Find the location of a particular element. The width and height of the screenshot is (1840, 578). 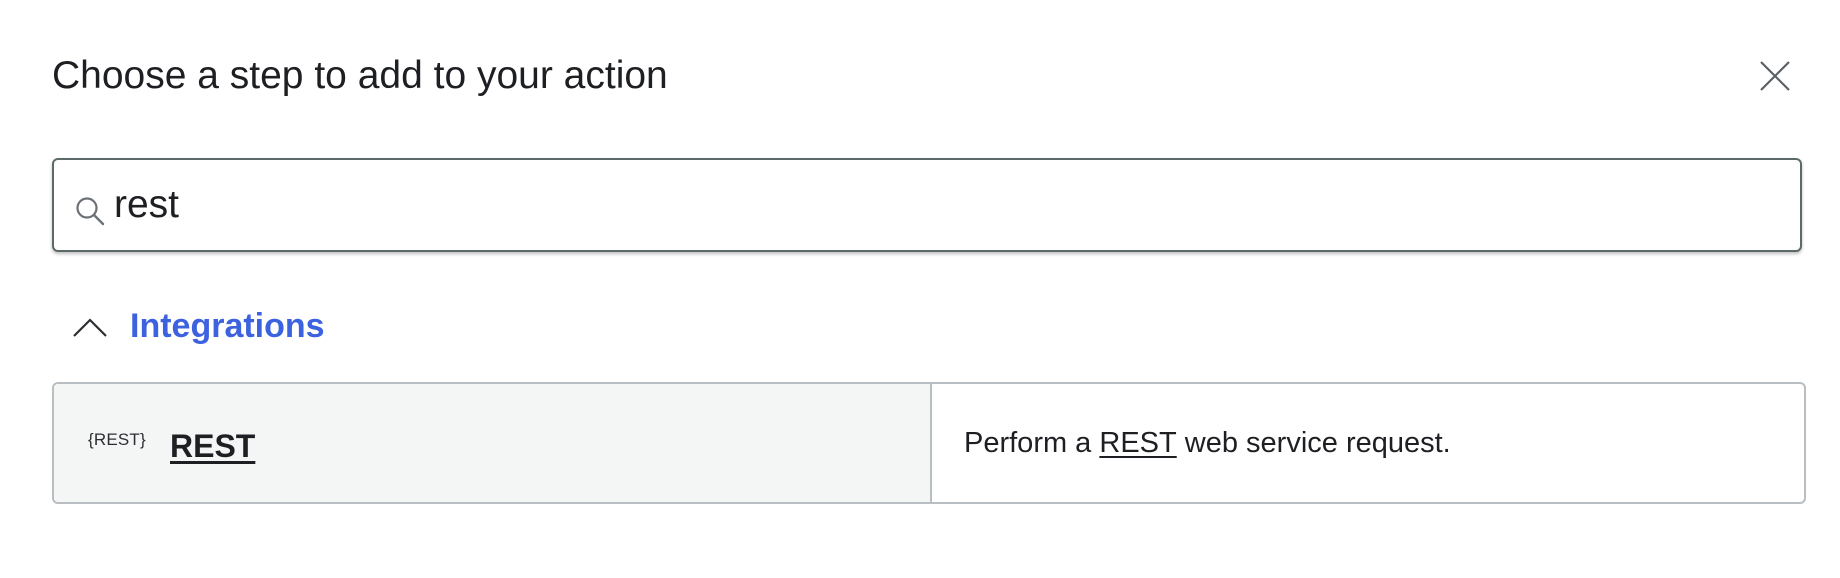

search-input is located at coordinates (939, 205).